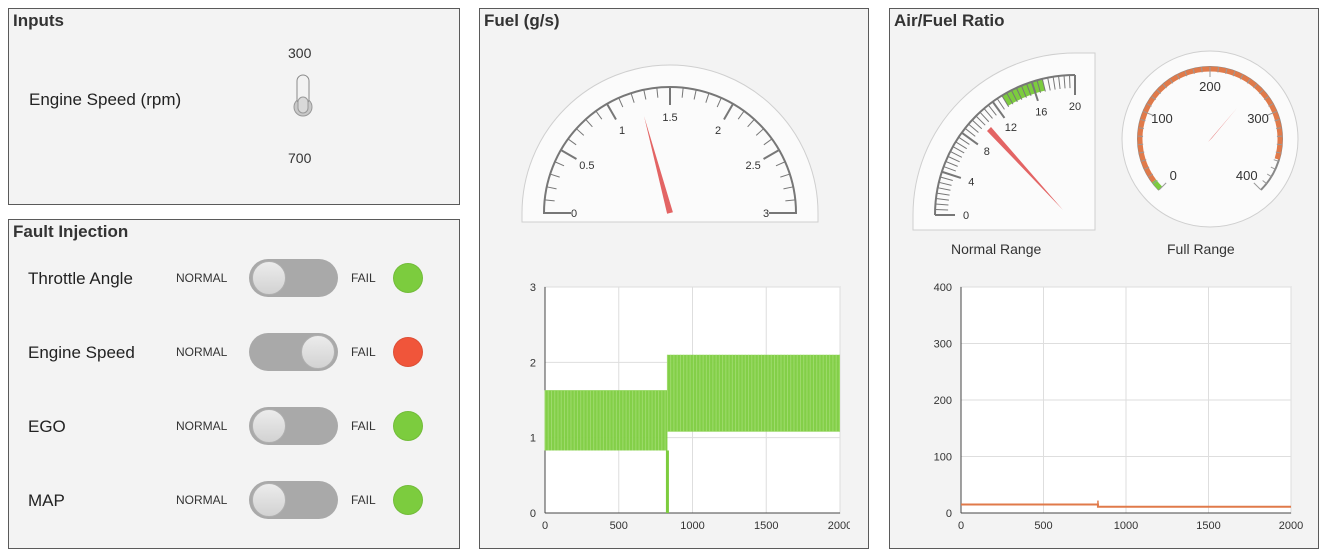 The width and height of the screenshot is (1319, 549). I want to click on y-tick-label: 100, so click(943, 458).